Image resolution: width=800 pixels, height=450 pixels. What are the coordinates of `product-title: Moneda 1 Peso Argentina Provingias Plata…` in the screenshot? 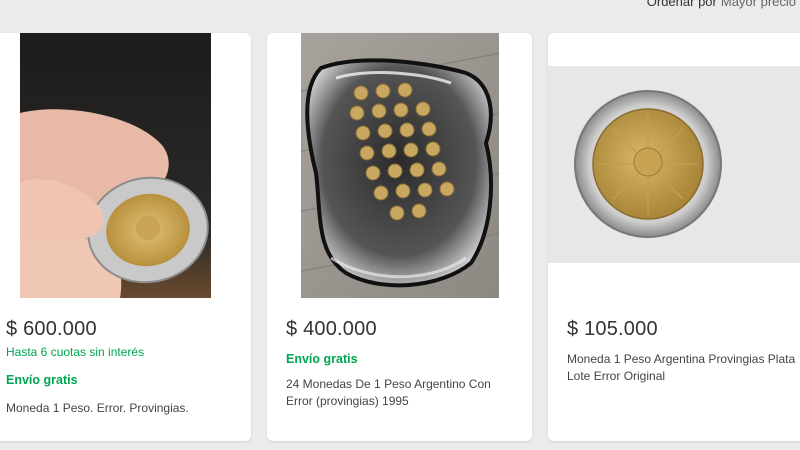 It's located at (683, 368).